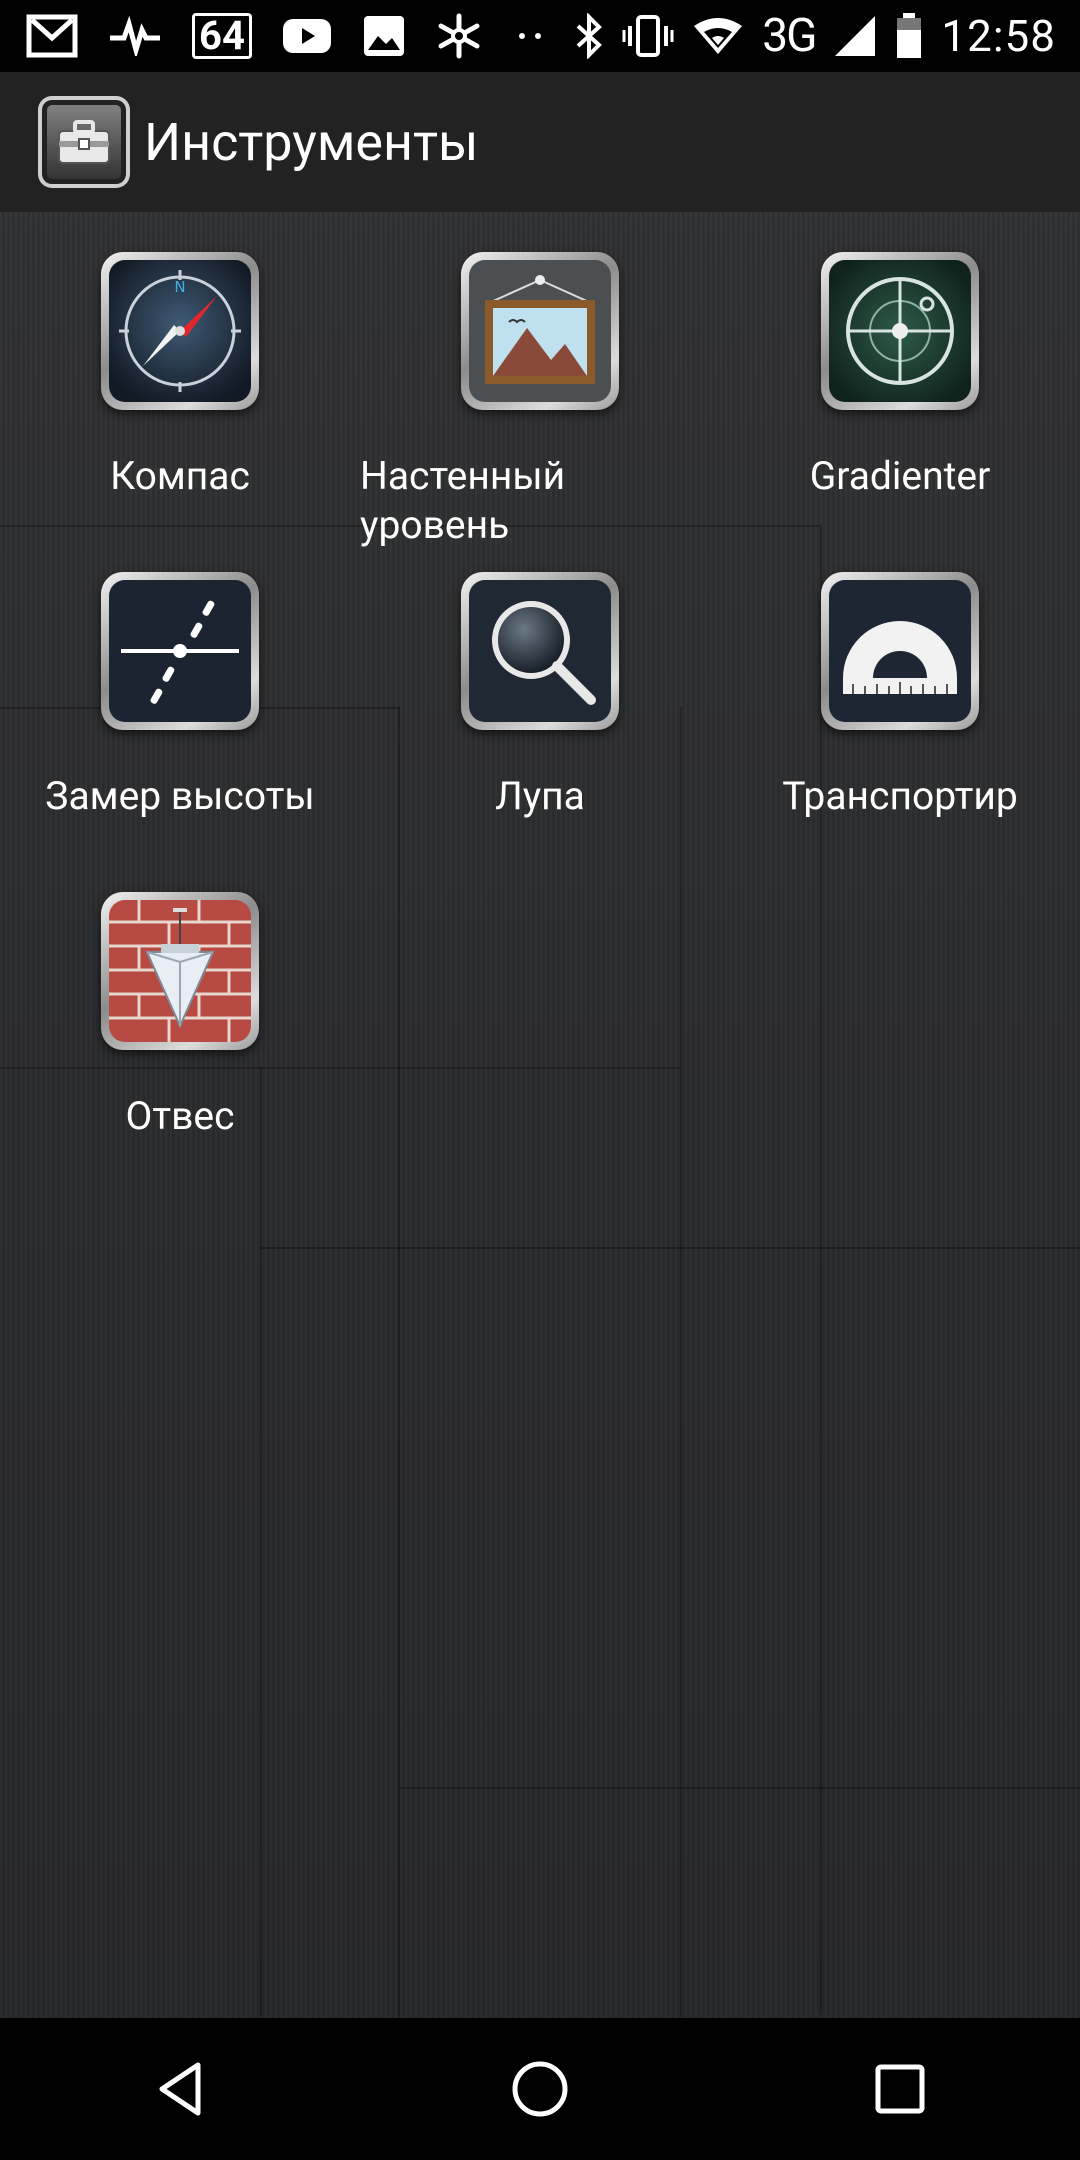 This screenshot has height=2160, width=1080. What do you see at coordinates (855, 36) in the screenshot?
I see `signal-icon` at bounding box center [855, 36].